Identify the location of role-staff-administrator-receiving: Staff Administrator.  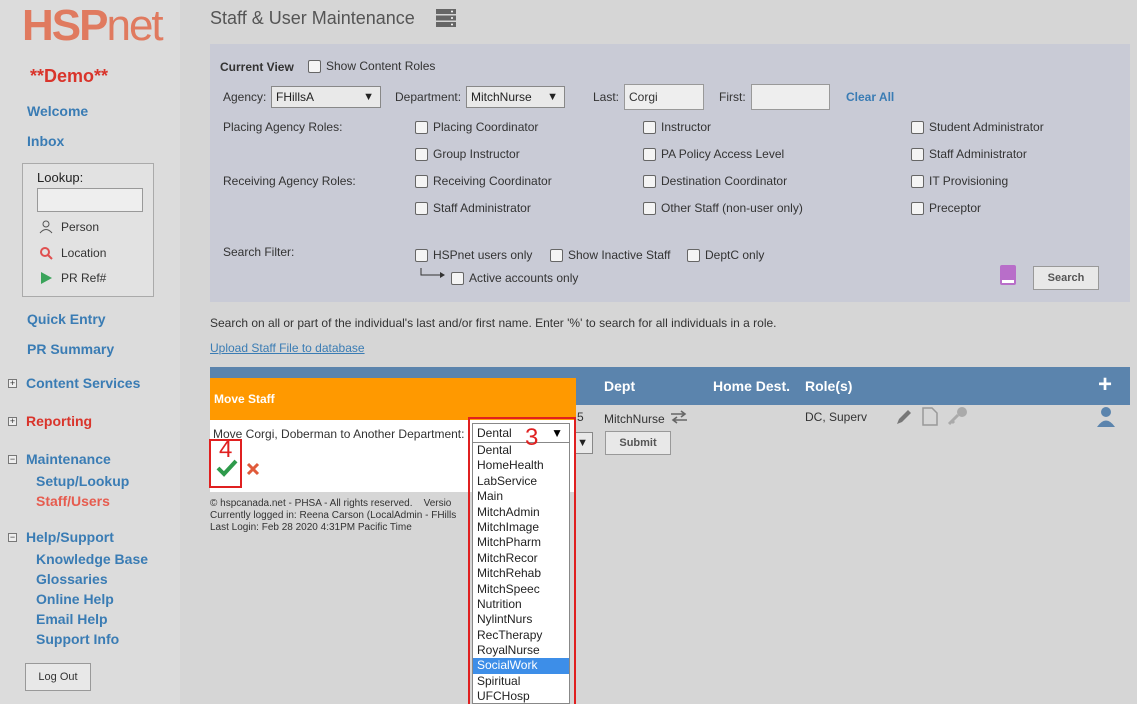
(473, 208).